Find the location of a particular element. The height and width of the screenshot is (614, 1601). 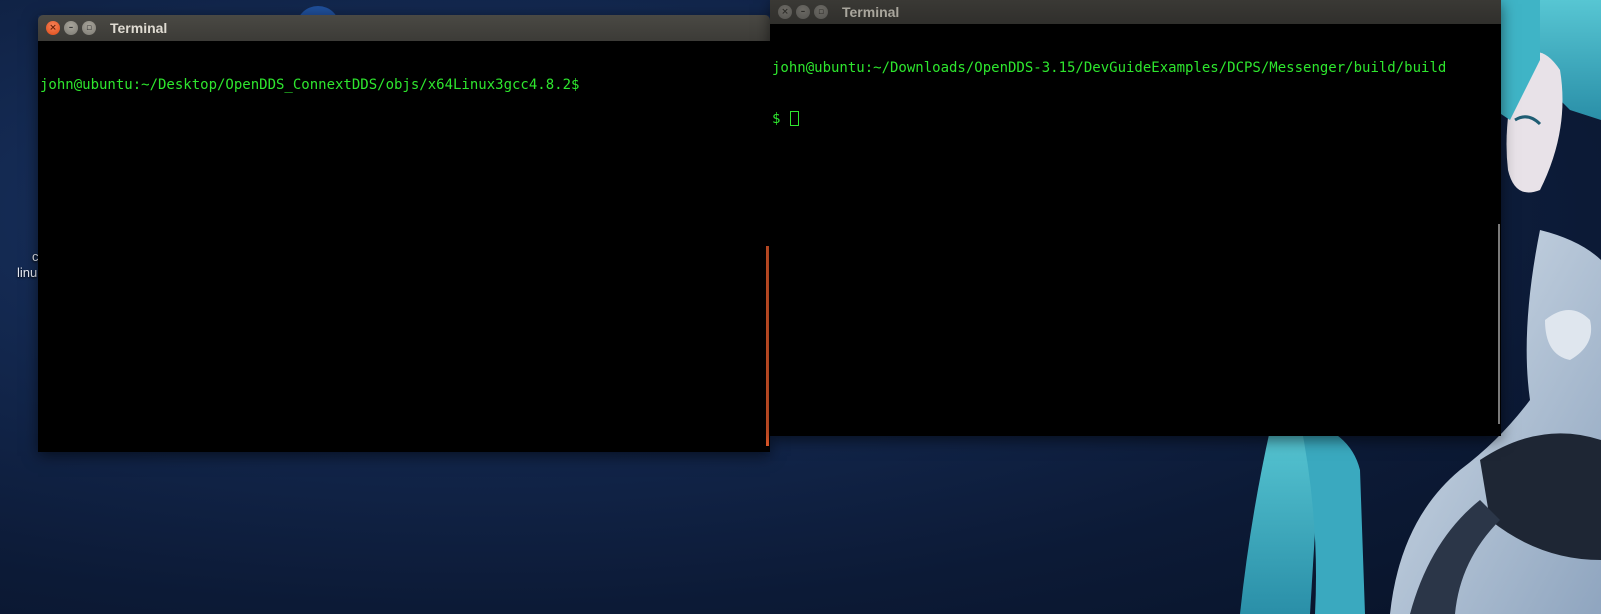

cursor is located at coordinates (794, 118).